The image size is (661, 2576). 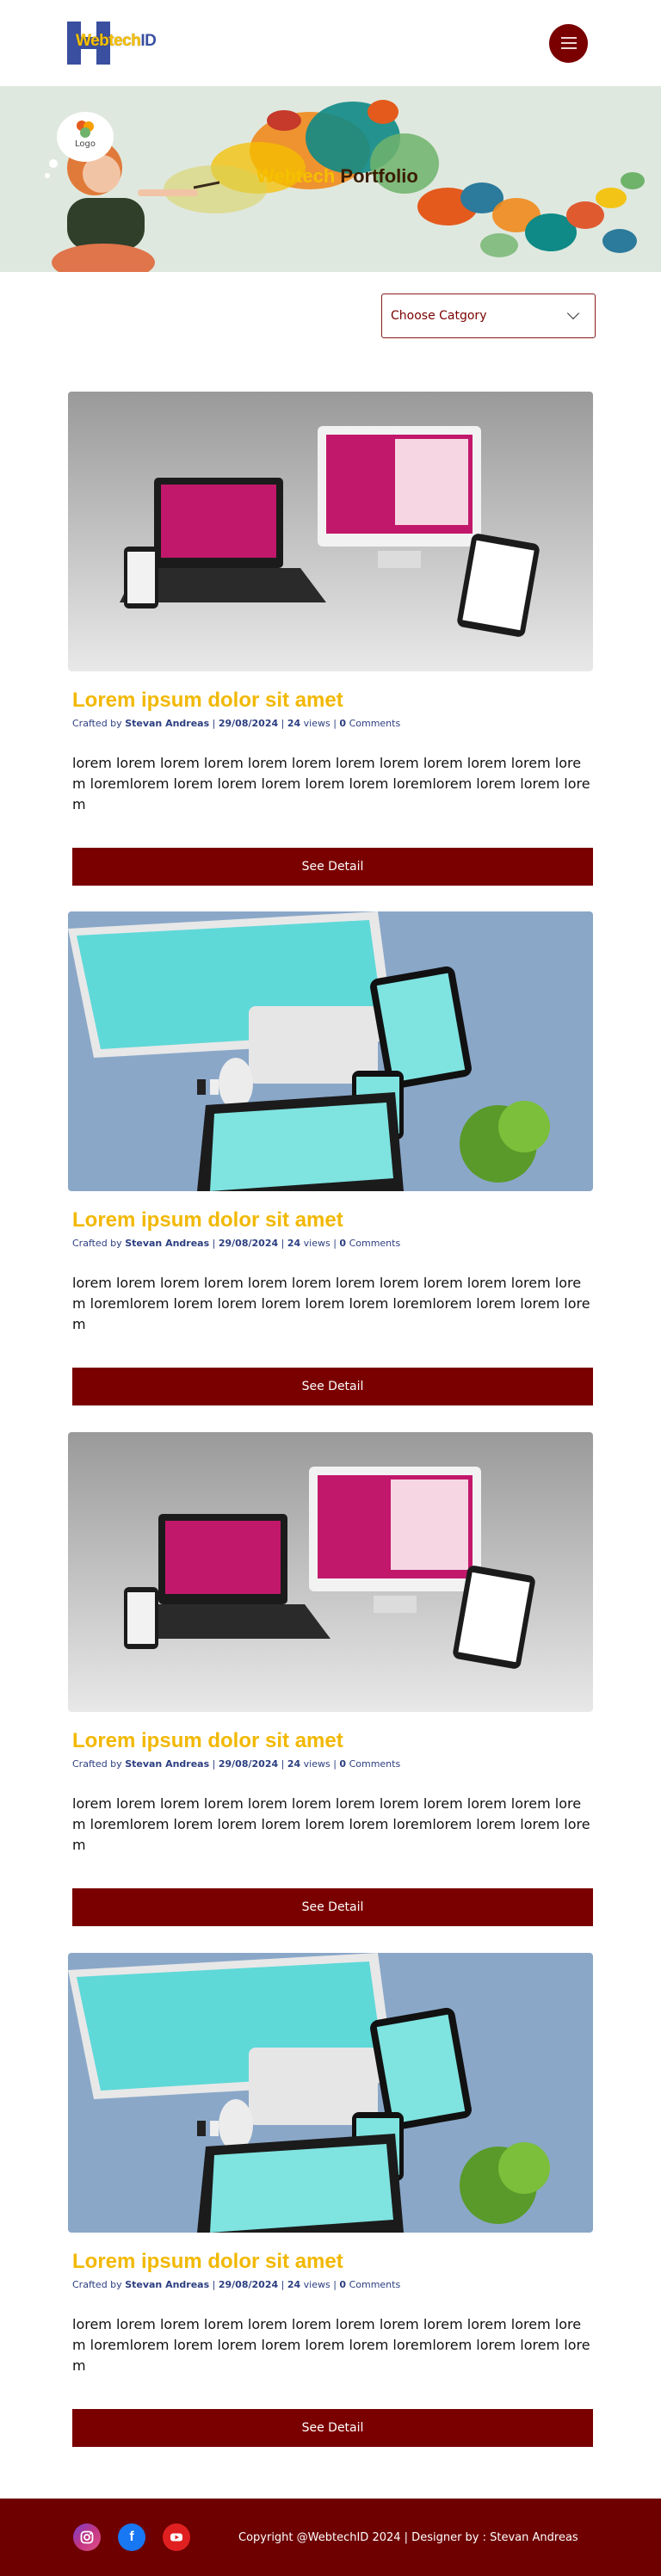 I want to click on site-header: WebtechID, so click(x=330, y=43).